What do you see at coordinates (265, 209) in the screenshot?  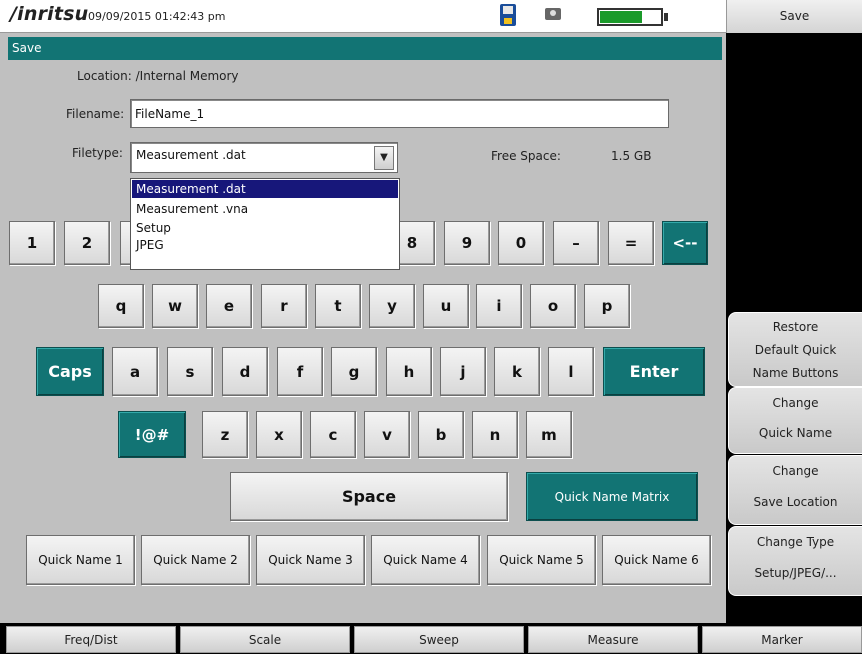 I see `filetype-option-measurement-vna: Measurement .vna` at bounding box center [265, 209].